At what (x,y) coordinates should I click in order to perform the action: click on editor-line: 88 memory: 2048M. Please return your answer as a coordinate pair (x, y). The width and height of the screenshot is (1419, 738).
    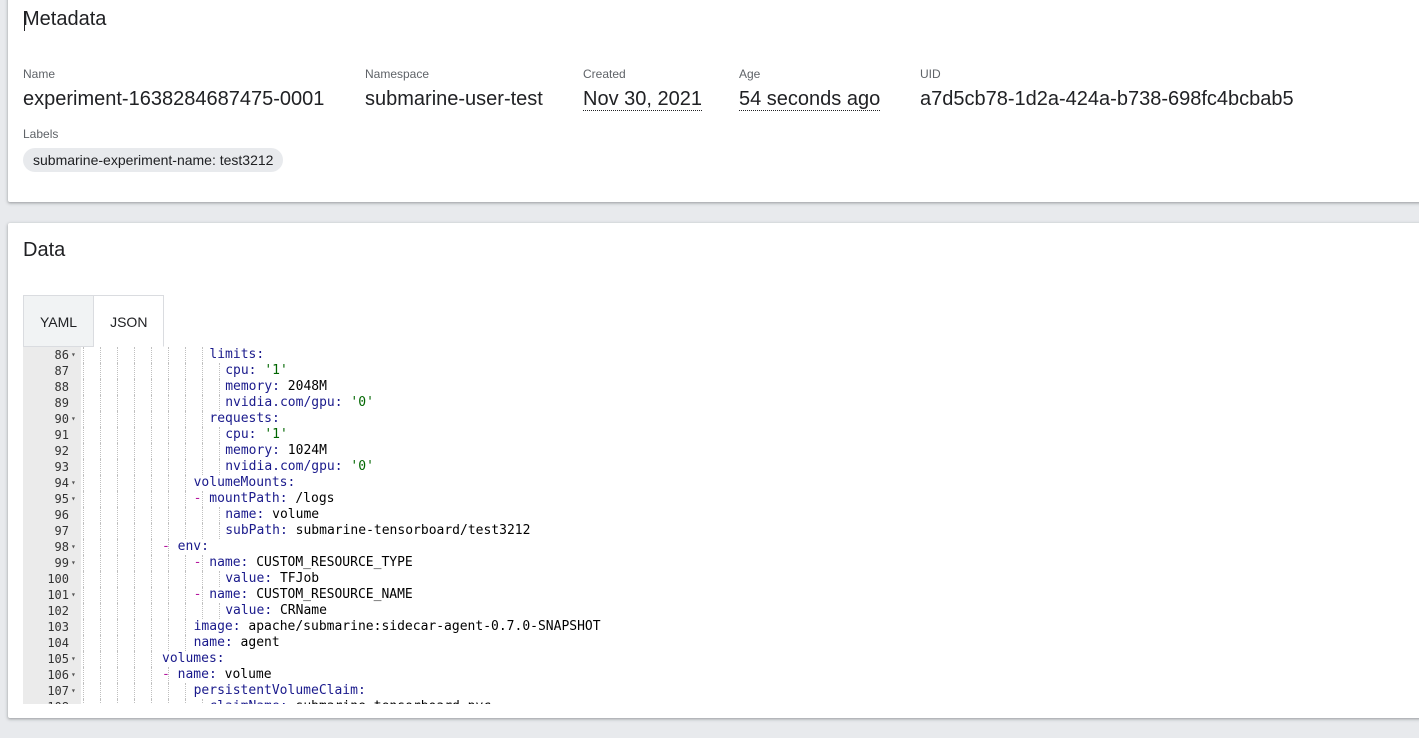
    Looking at the image, I should click on (721, 387).